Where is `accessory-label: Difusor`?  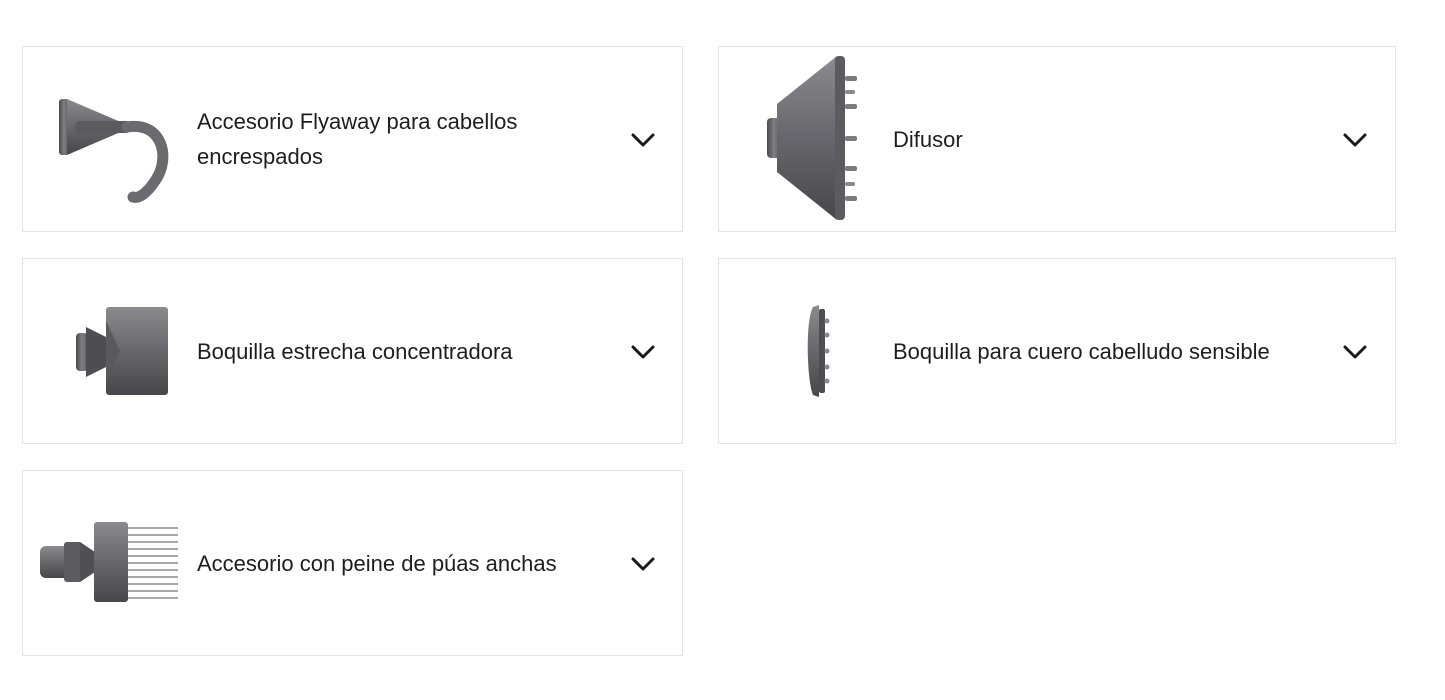
accessory-label: Difusor is located at coordinates (928, 139).